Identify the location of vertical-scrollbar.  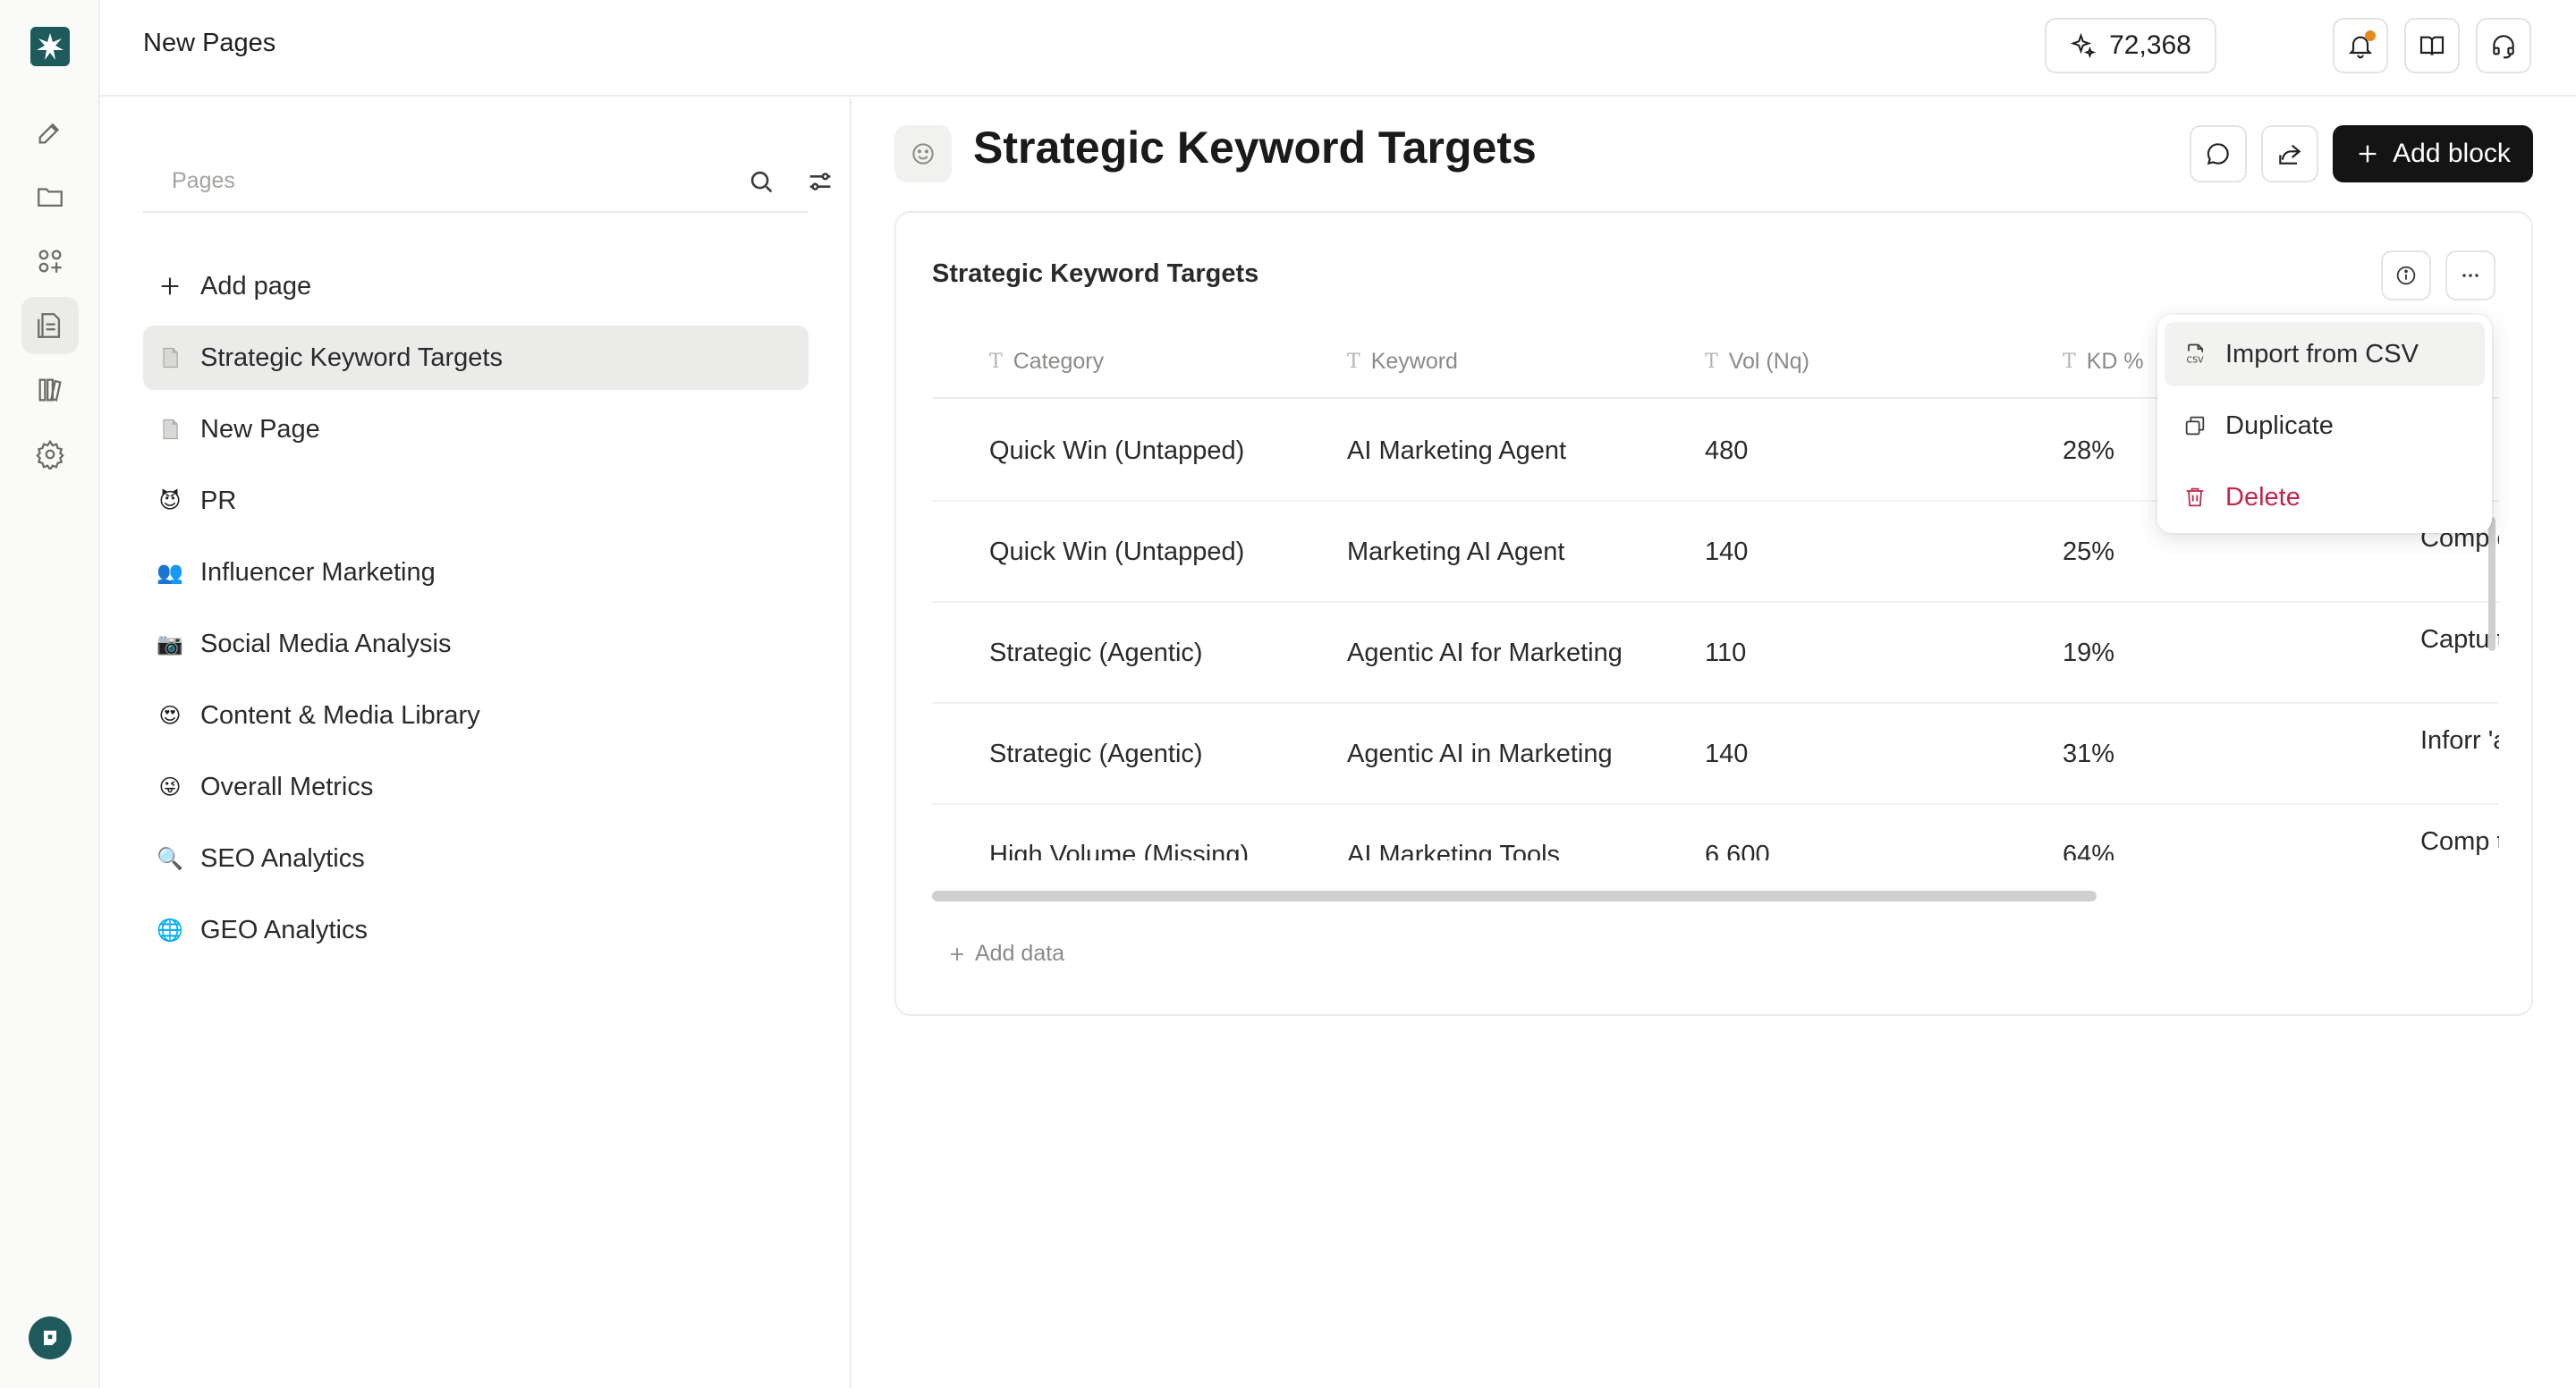
(2492, 584).